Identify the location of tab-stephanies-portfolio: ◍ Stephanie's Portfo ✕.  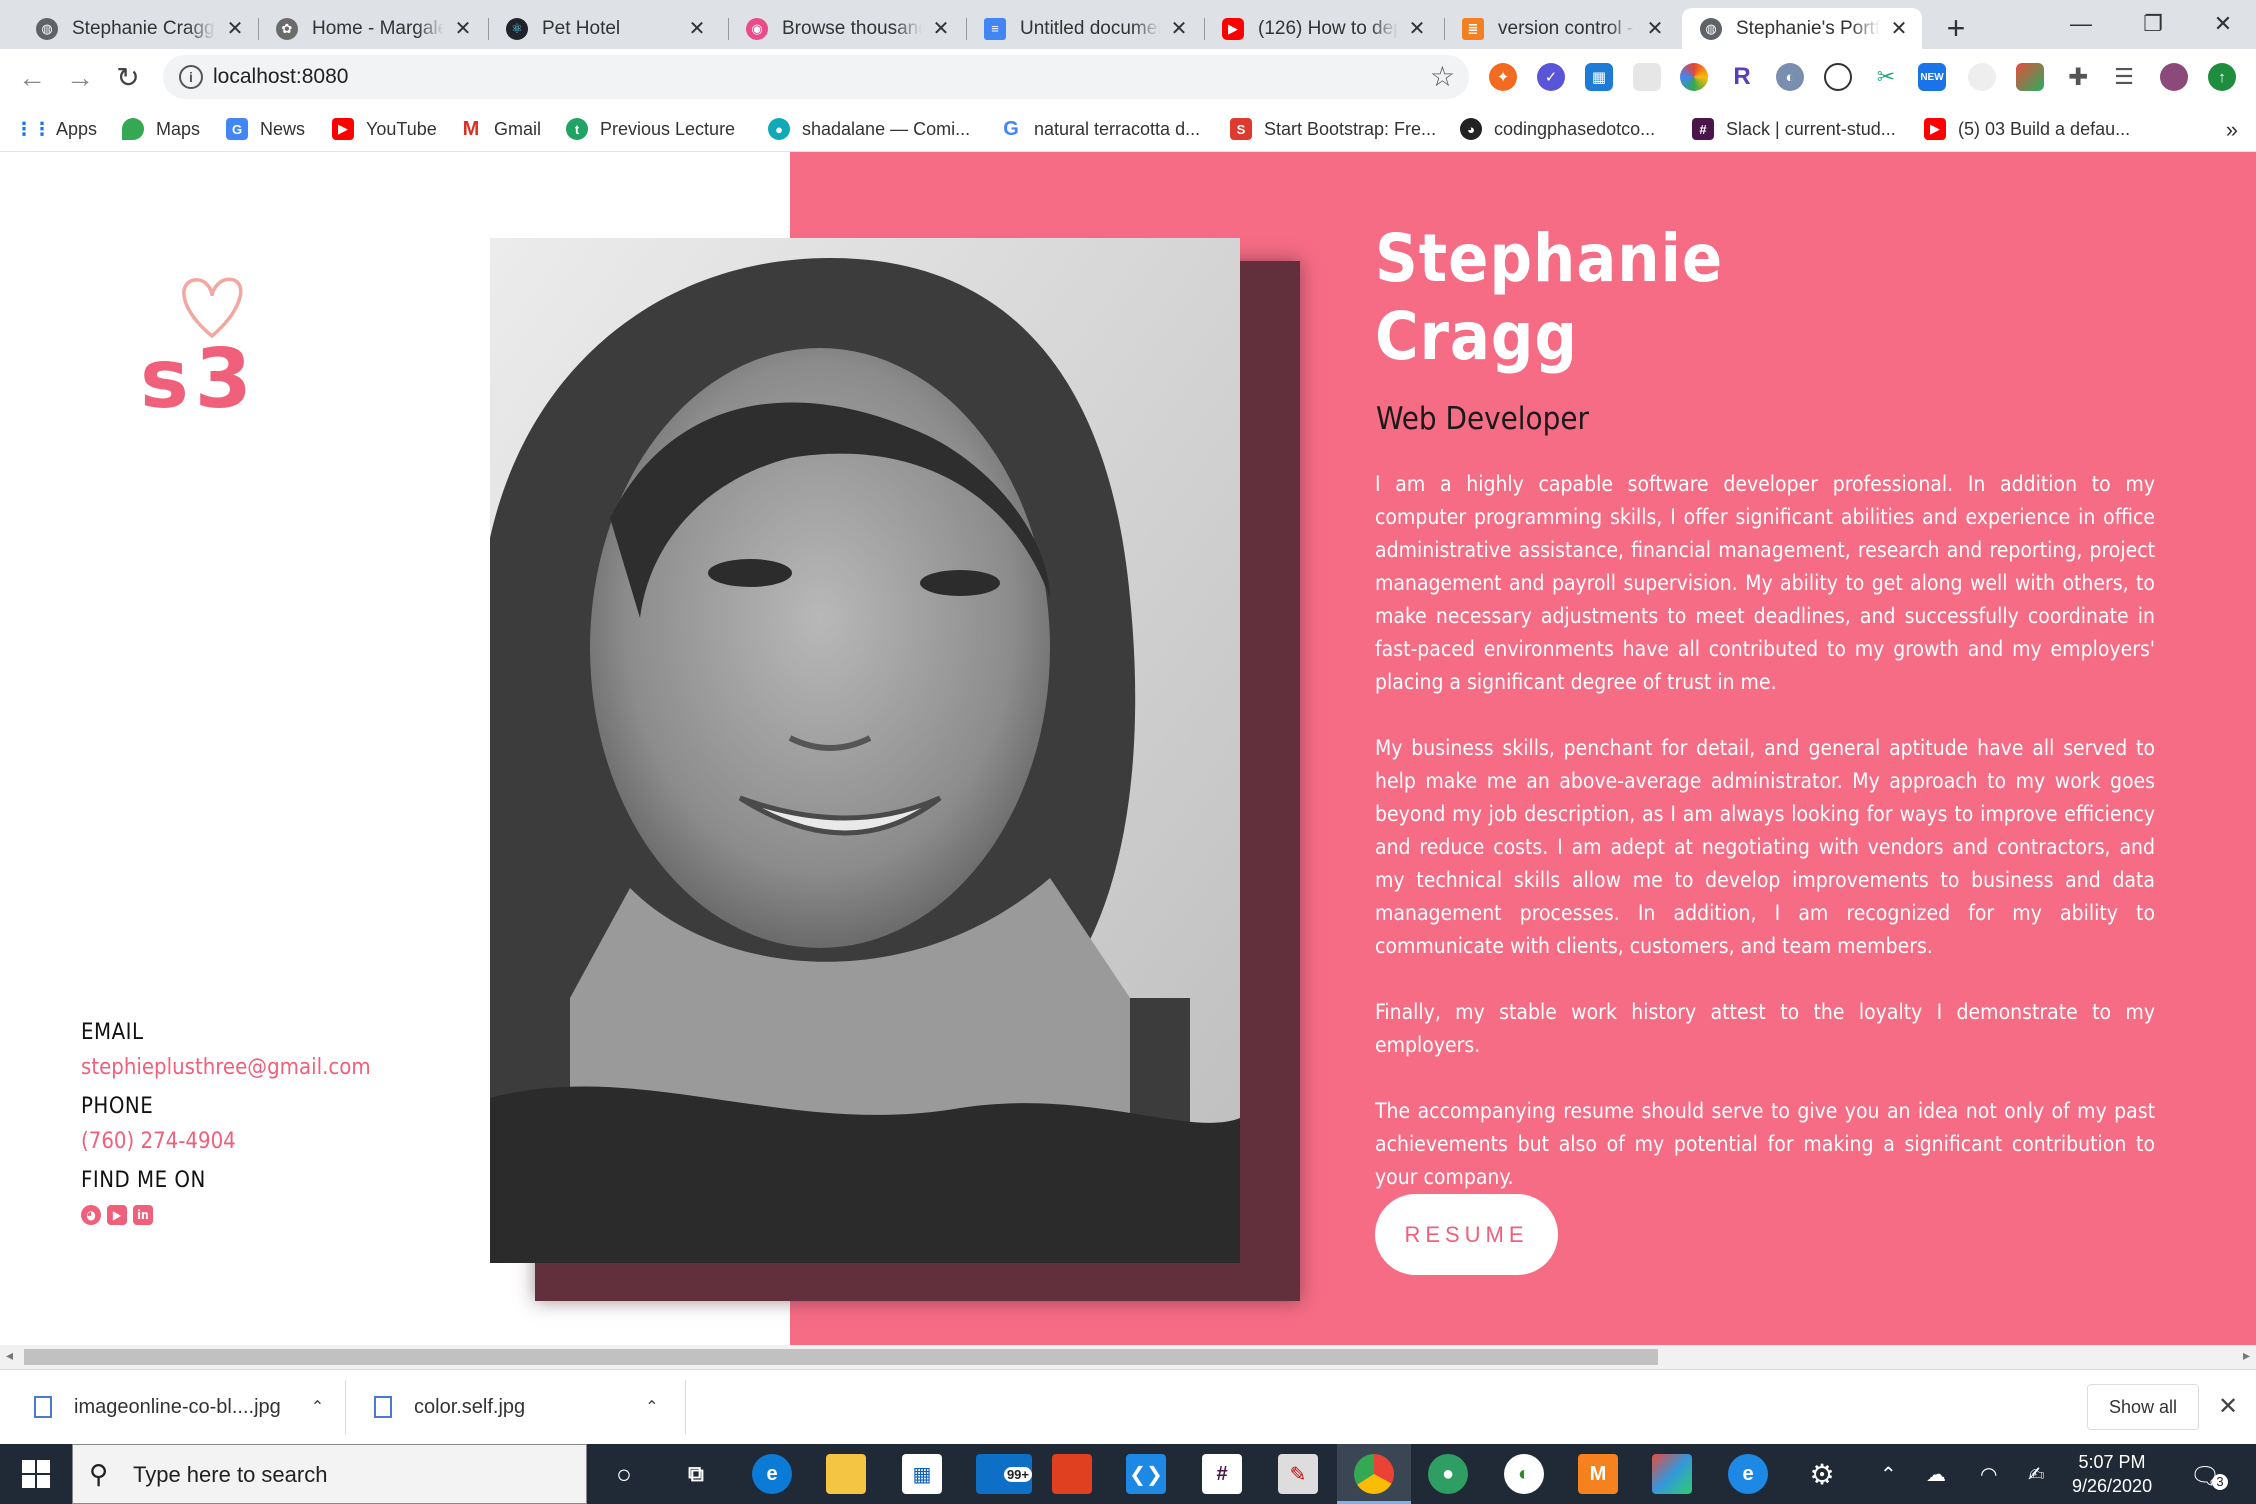
(1802, 28).